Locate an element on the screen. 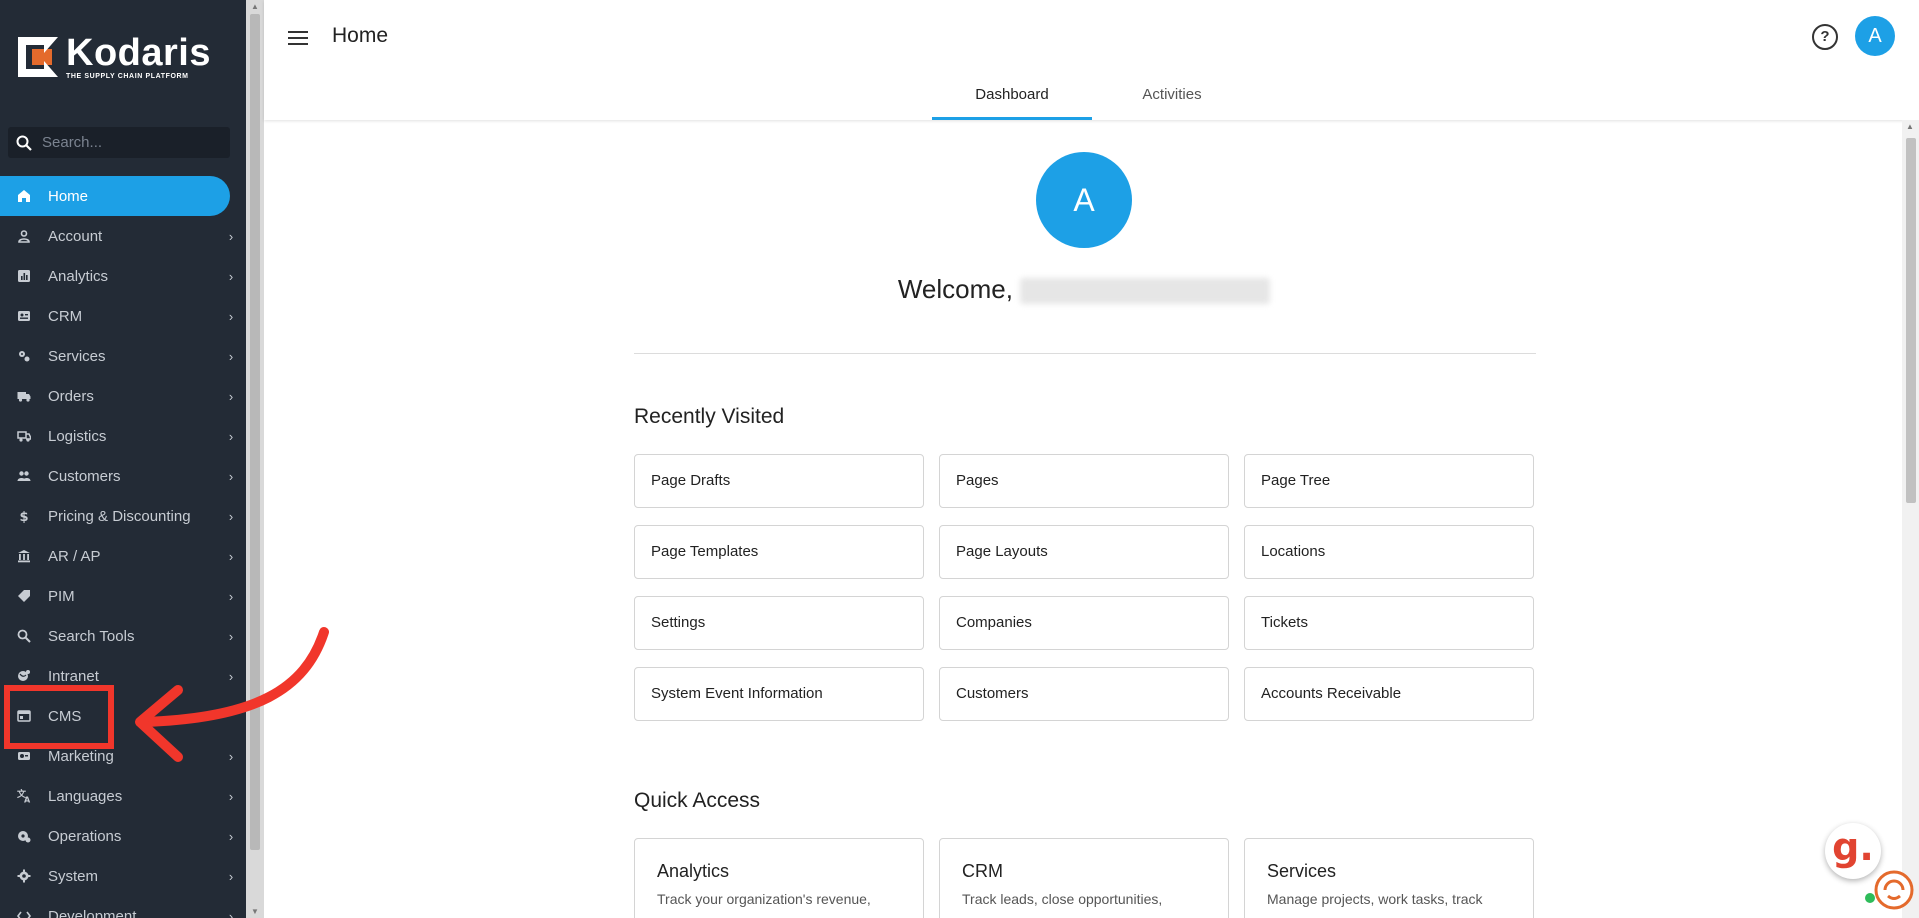 This screenshot has height=918, width=1919. user-avatar: A is located at coordinates (1875, 36).